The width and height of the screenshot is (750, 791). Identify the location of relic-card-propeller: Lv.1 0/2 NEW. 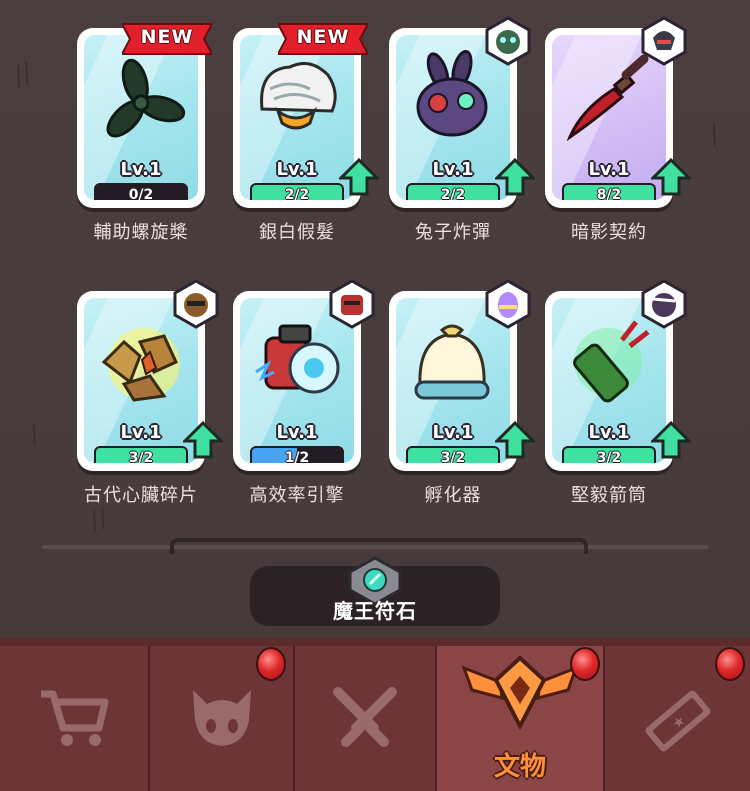
(145, 115).